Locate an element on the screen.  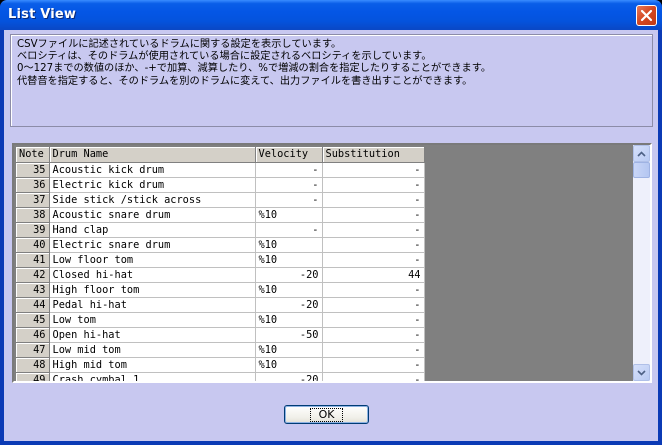
ok-button: OK is located at coordinates (326, 414).